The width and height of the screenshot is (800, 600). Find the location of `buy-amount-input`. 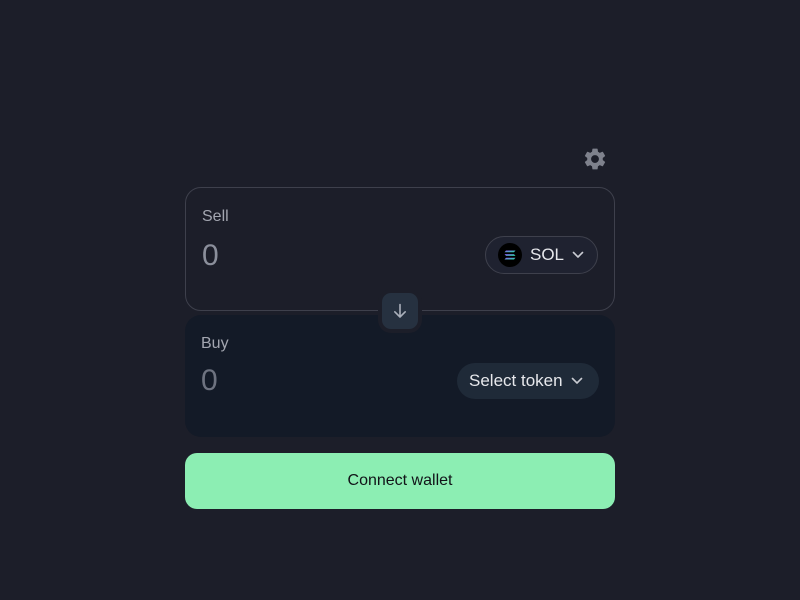

buy-amount-input is located at coordinates (316, 381).